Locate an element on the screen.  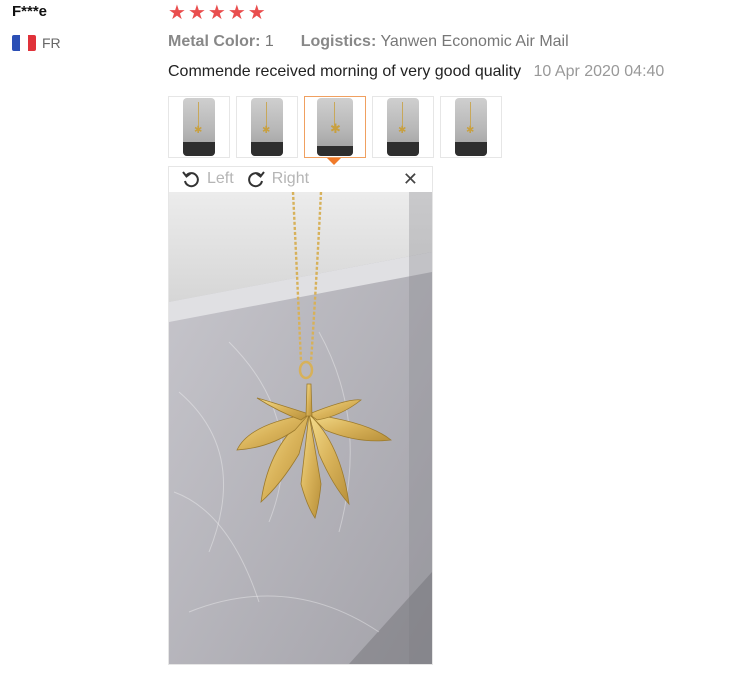
rotate-right-button: Right is located at coordinates (277, 179).